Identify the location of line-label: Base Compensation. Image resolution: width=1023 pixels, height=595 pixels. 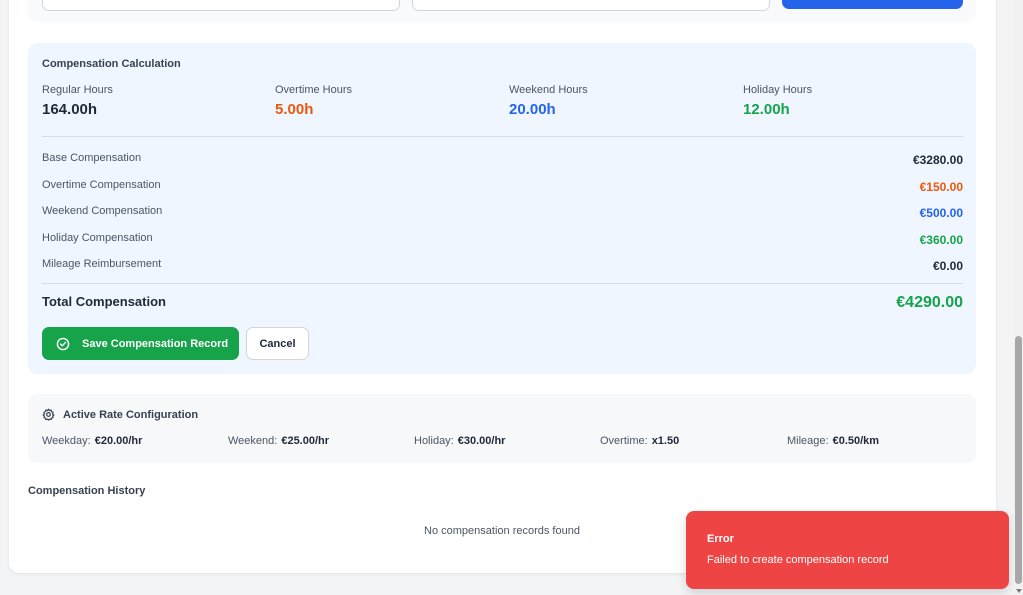
(92, 158).